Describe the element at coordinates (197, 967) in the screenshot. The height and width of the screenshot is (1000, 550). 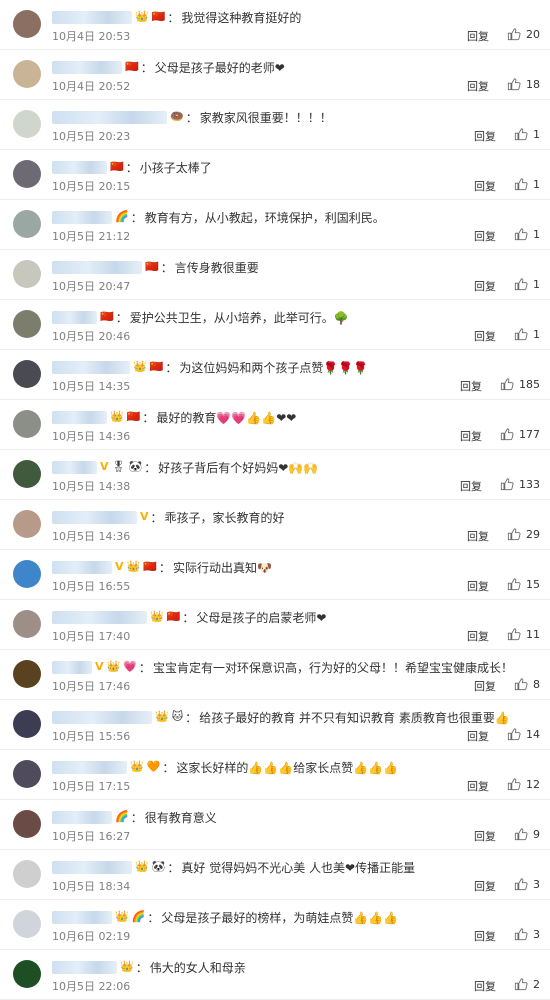
I see `comment-text: 伟大的女人和母亲` at that location.